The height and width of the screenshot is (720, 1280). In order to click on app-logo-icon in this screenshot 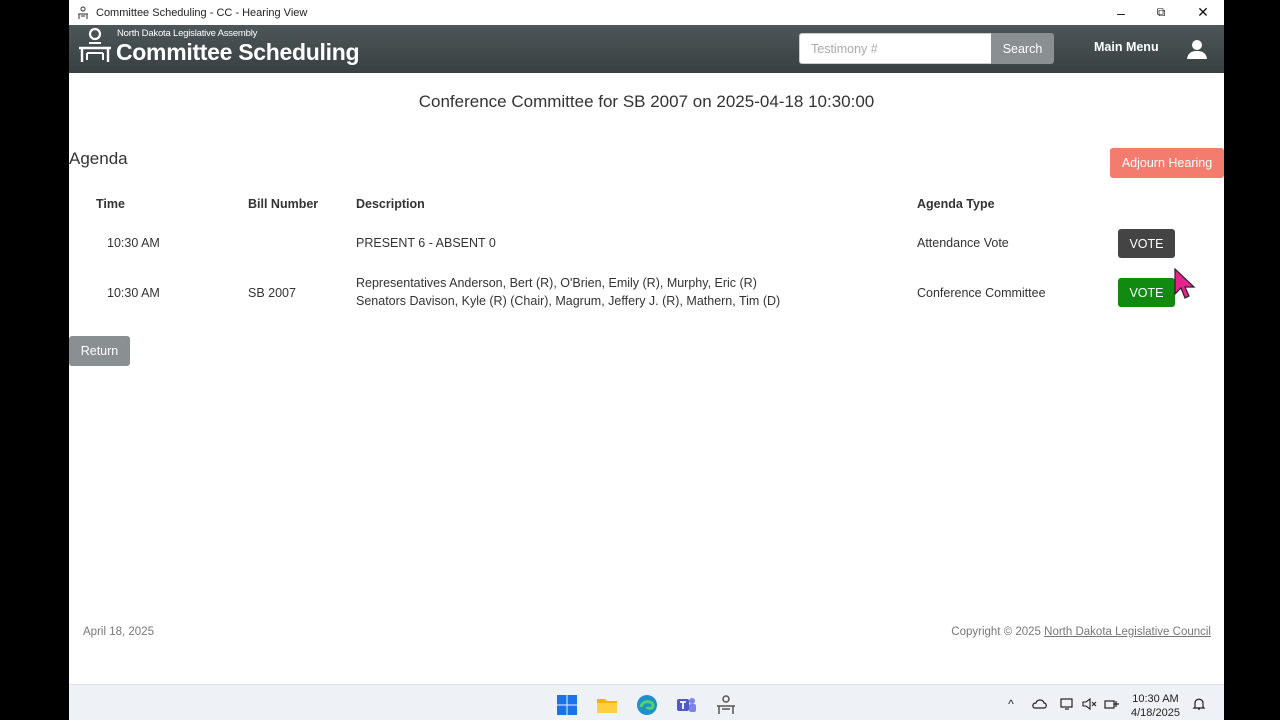, I will do `click(83, 12)`.